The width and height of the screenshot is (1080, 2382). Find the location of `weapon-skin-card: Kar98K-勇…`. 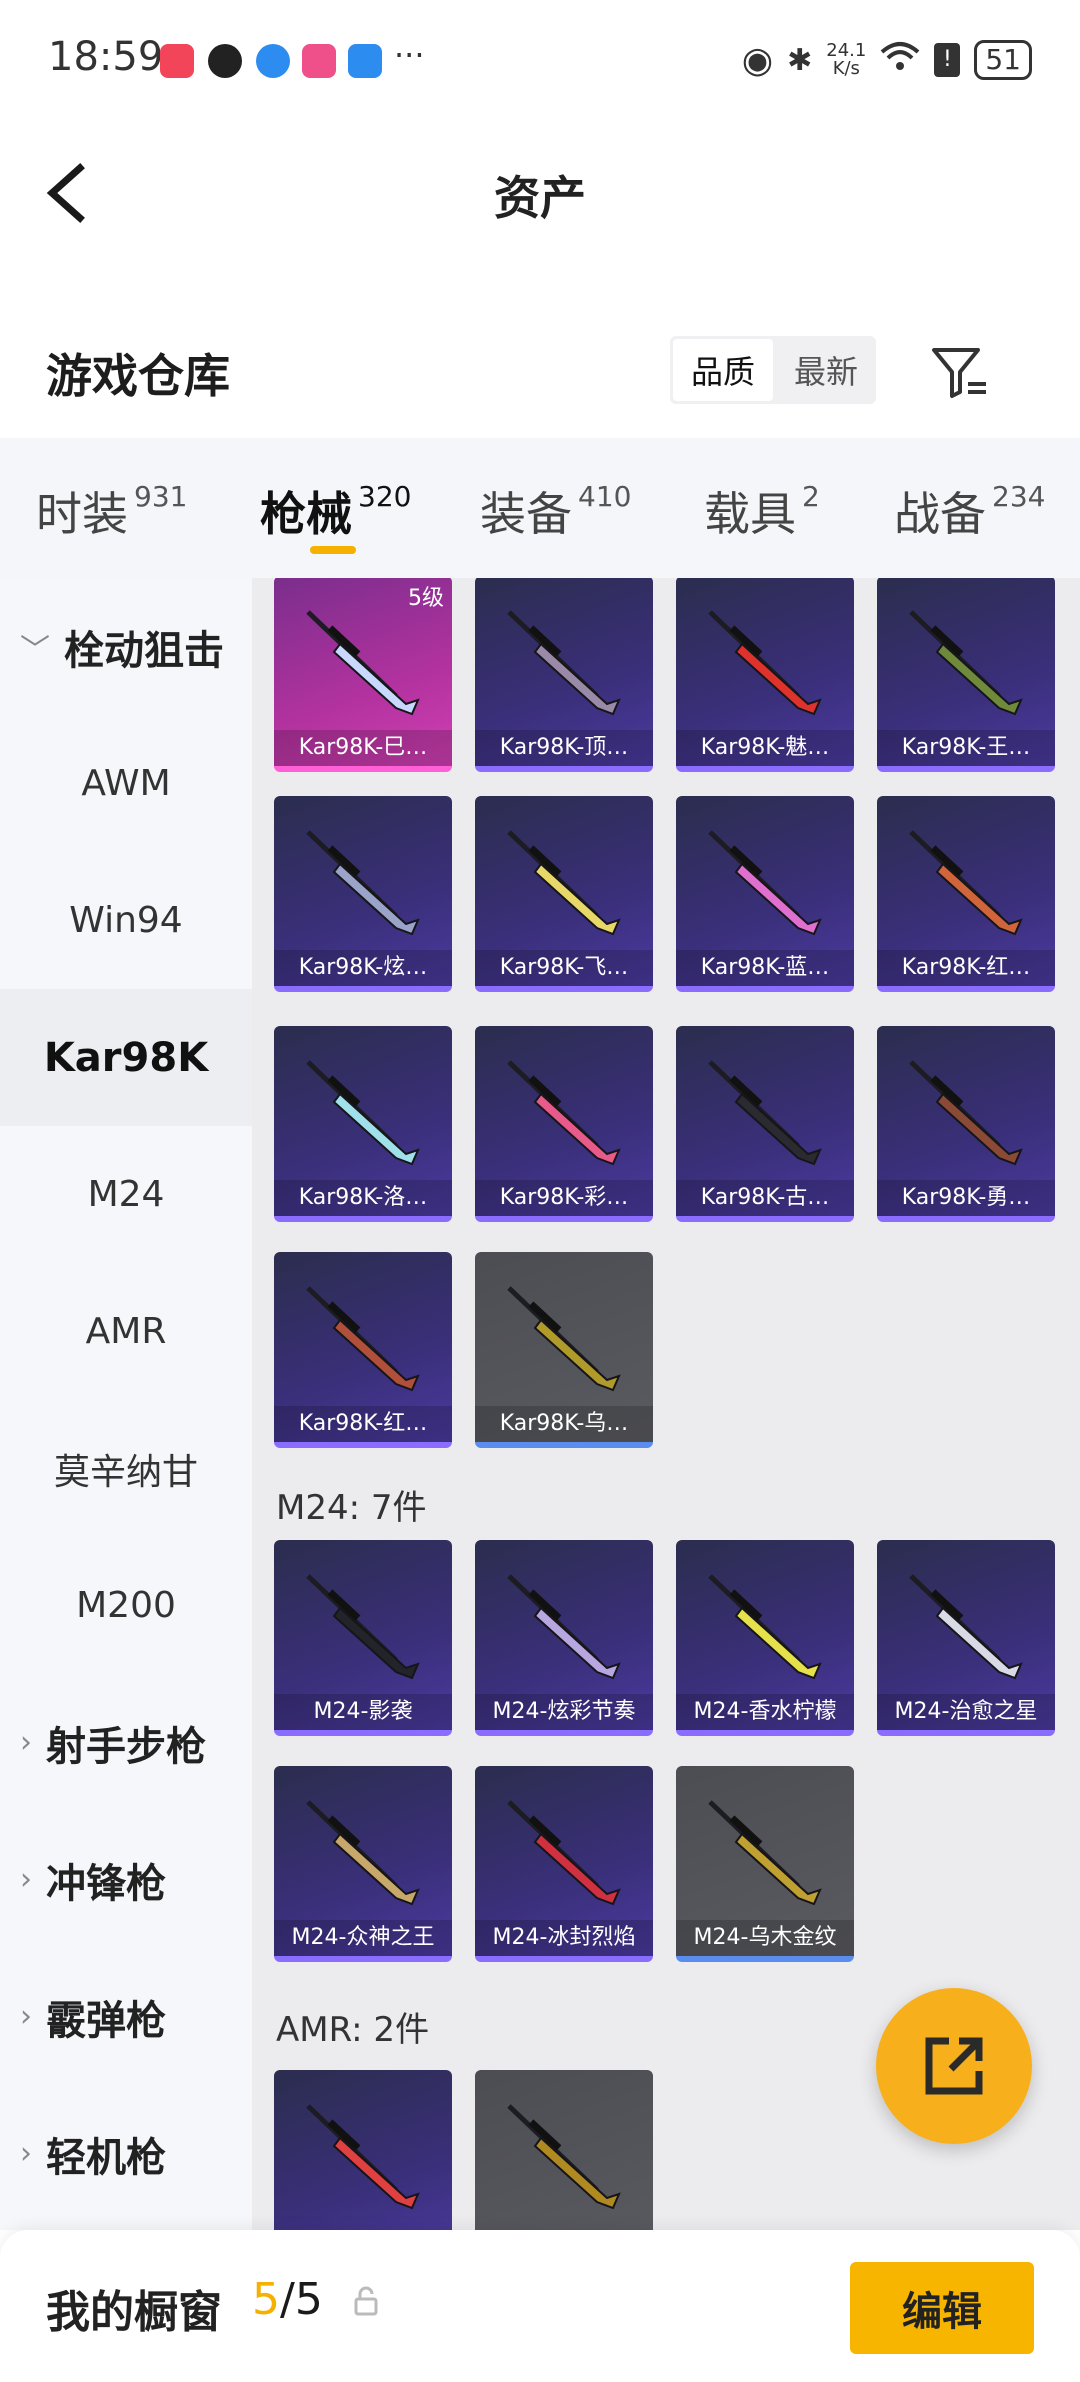

weapon-skin-card: Kar98K-勇… is located at coordinates (966, 1124).